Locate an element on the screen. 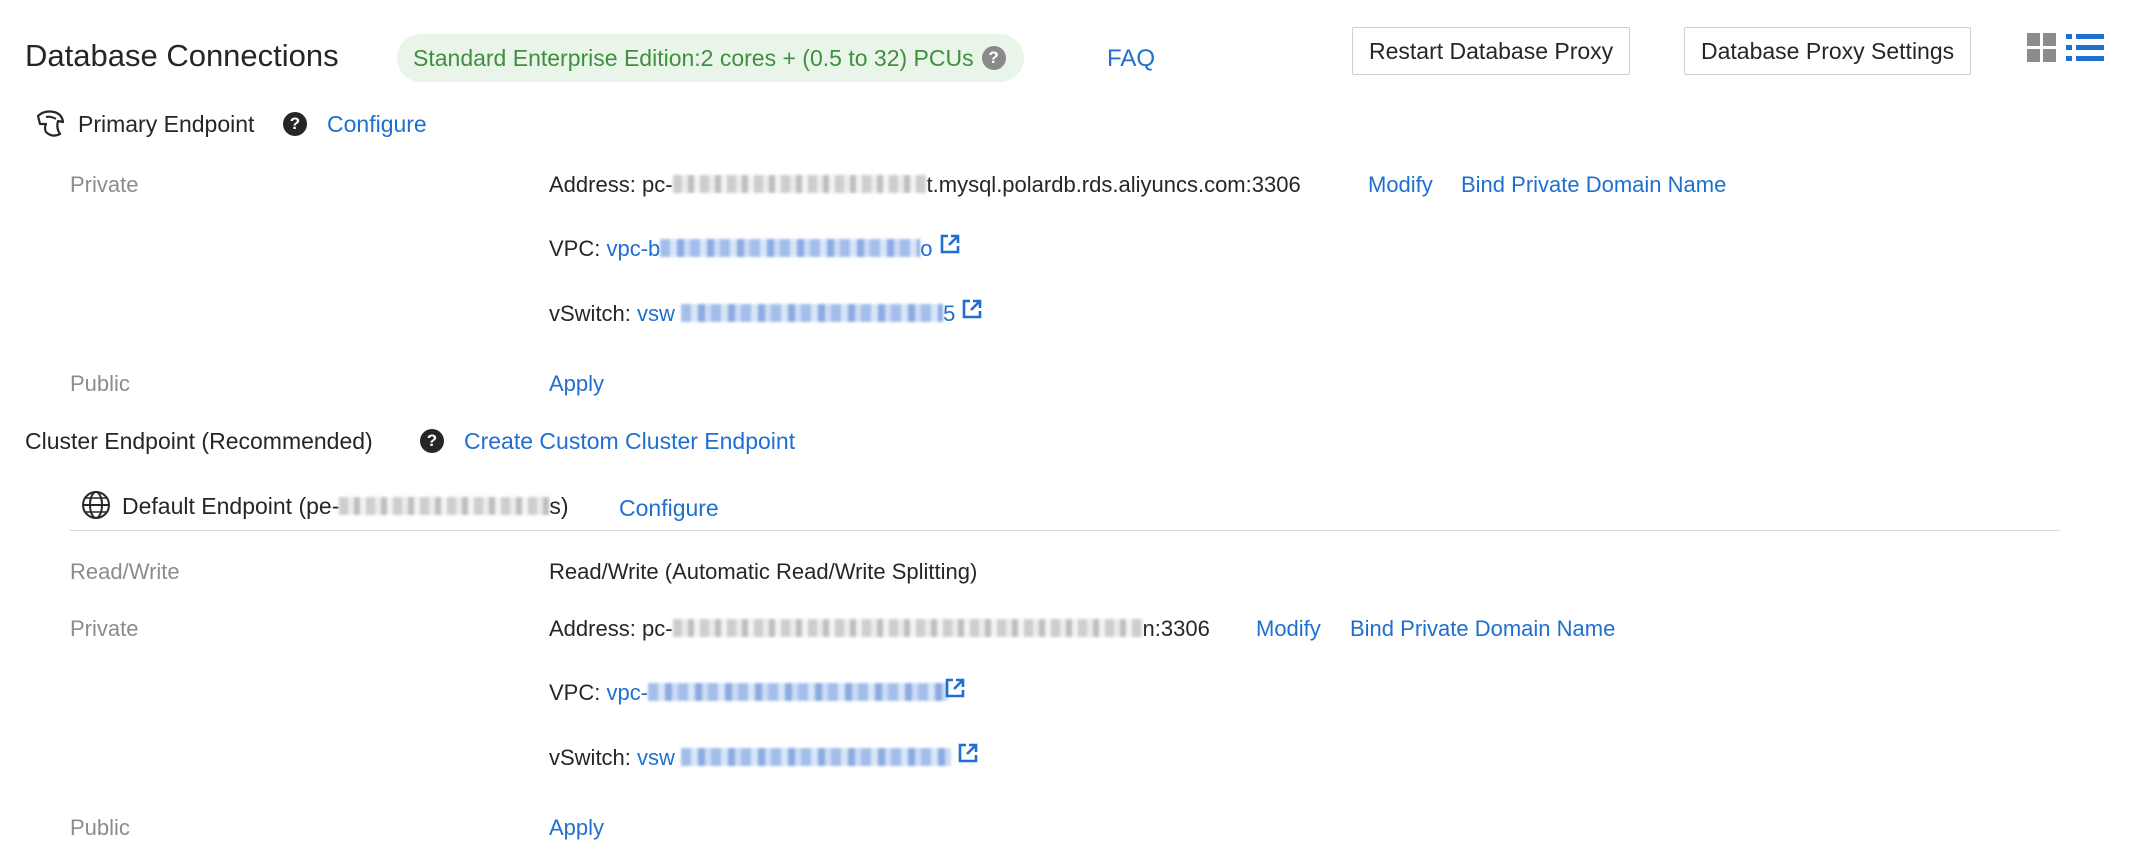 The height and width of the screenshot is (862, 2138). cluster-endpoint-title: Cluster Endpoint (Recommended) is located at coordinates (199, 441).